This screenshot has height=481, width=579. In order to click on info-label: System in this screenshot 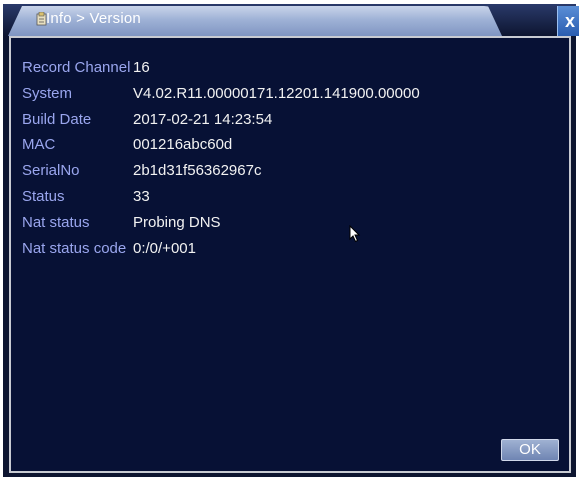, I will do `click(47, 93)`.